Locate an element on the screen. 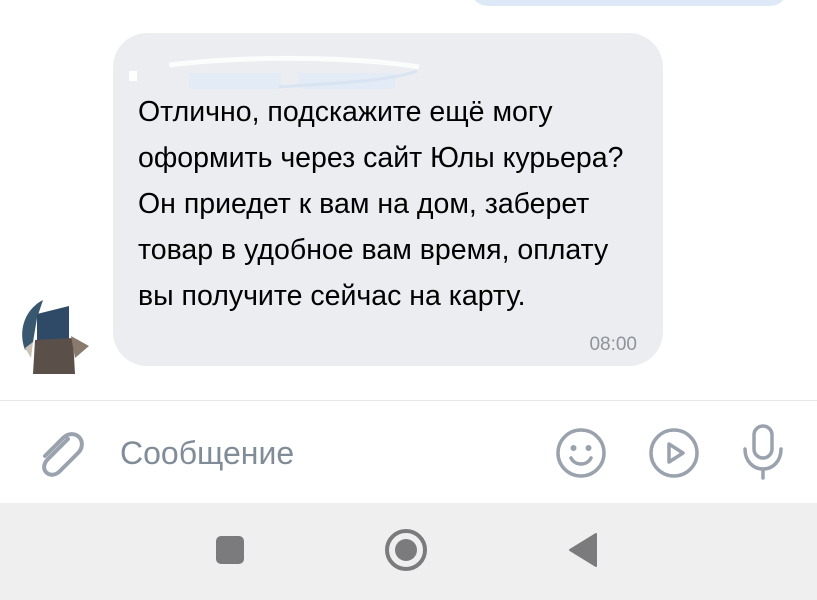 Image resolution: width=817 pixels, height=600 pixels. paperclip-icon is located at coordinates (60, 453).